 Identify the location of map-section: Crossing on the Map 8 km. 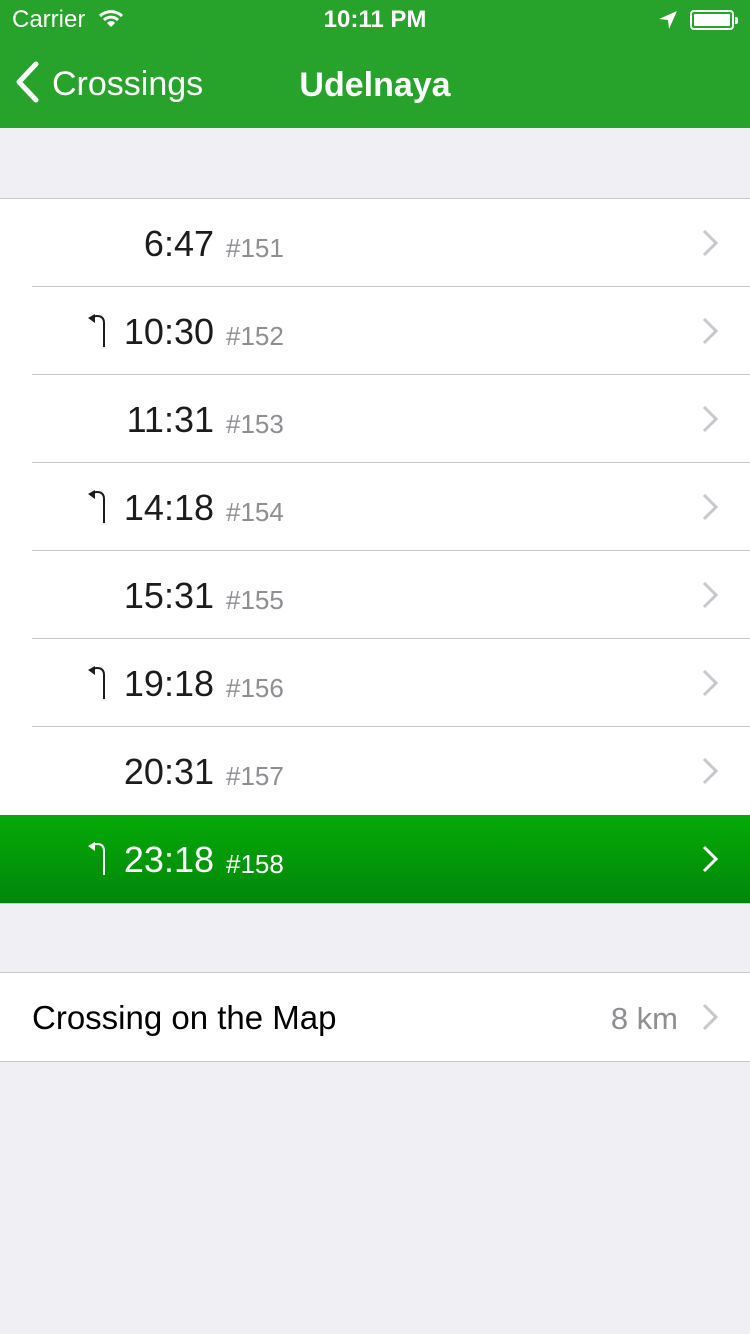
(375, 1017).